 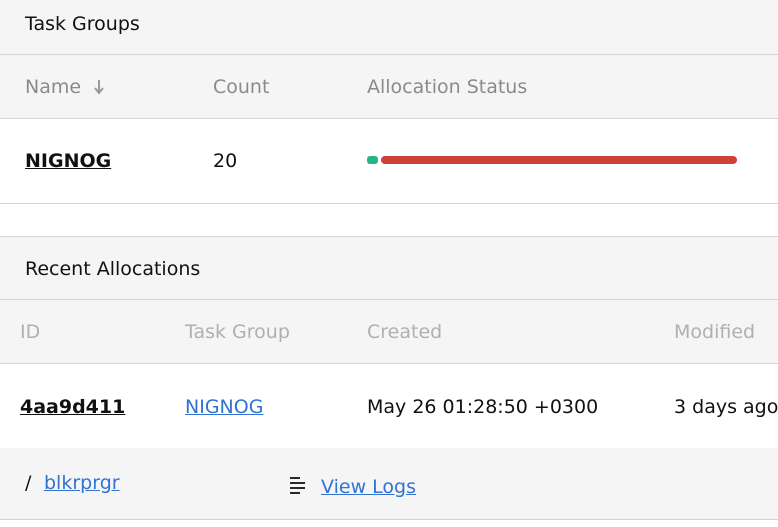 I want to click on task-groups-title: Task Groups, so click(x=82, y=24).